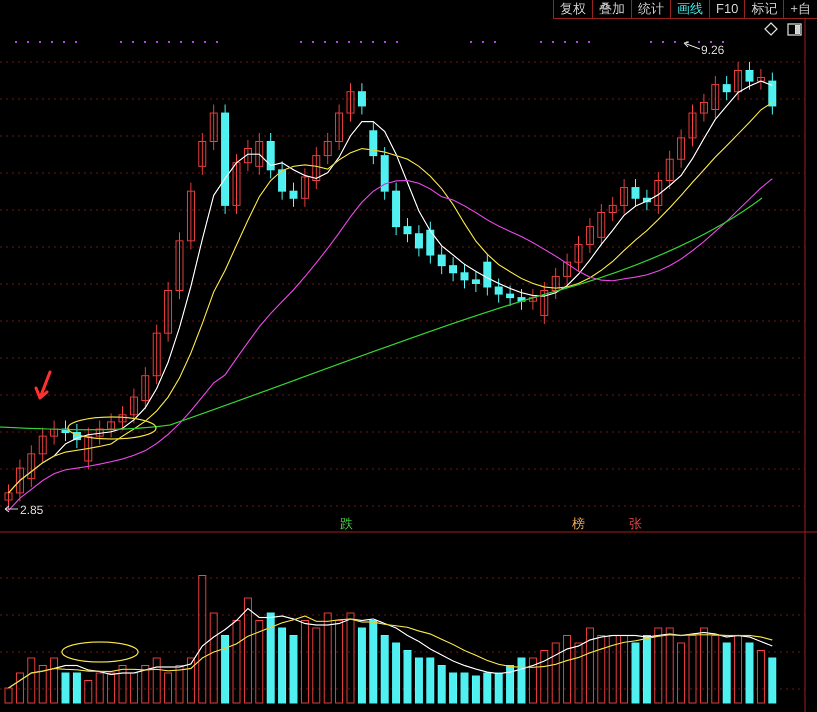 The width and height of the screenshot is (817, 712). What do you see at coordinates (771, 29) in the screenshot?
I see `diamond-icon` at bounding box center [771, 29].